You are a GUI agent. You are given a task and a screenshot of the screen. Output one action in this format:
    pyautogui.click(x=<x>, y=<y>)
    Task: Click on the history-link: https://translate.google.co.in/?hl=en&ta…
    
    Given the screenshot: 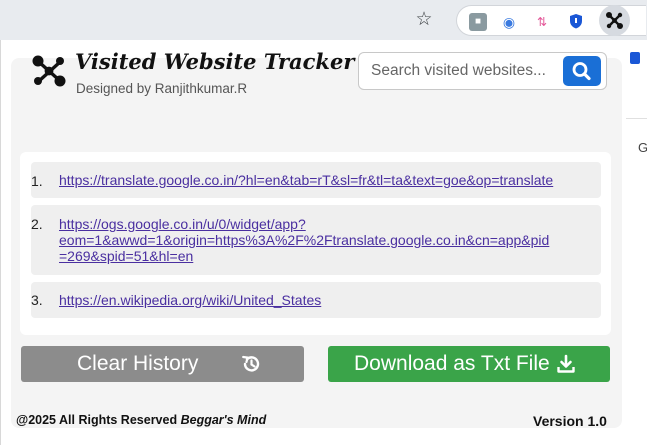 What is the action you would take?
    pyautogui.click(x=306, y=180)
    